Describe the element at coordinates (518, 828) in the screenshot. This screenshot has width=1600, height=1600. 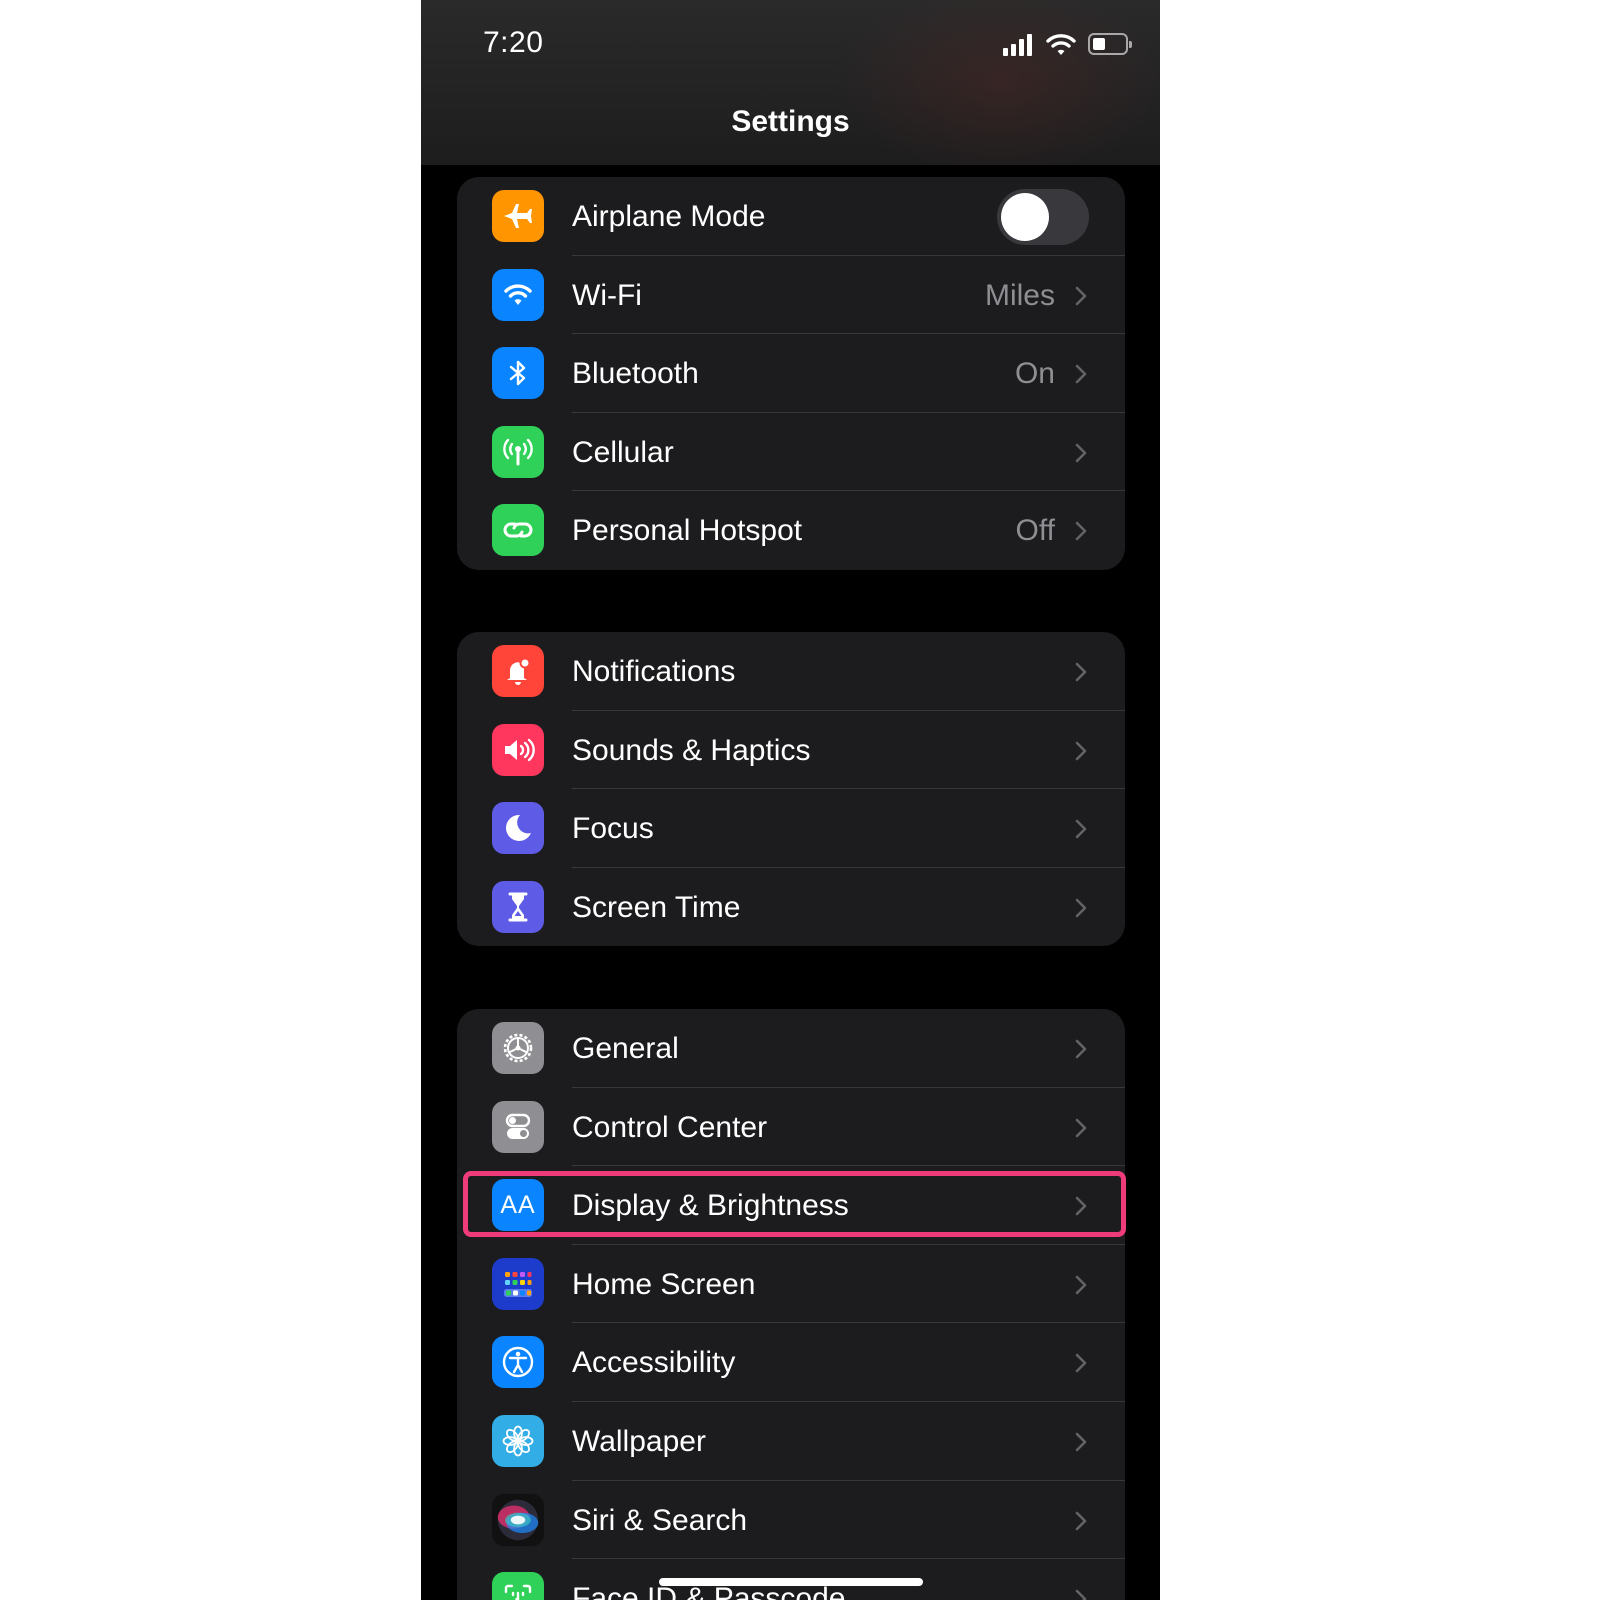
I see `moon-icon` at that location.